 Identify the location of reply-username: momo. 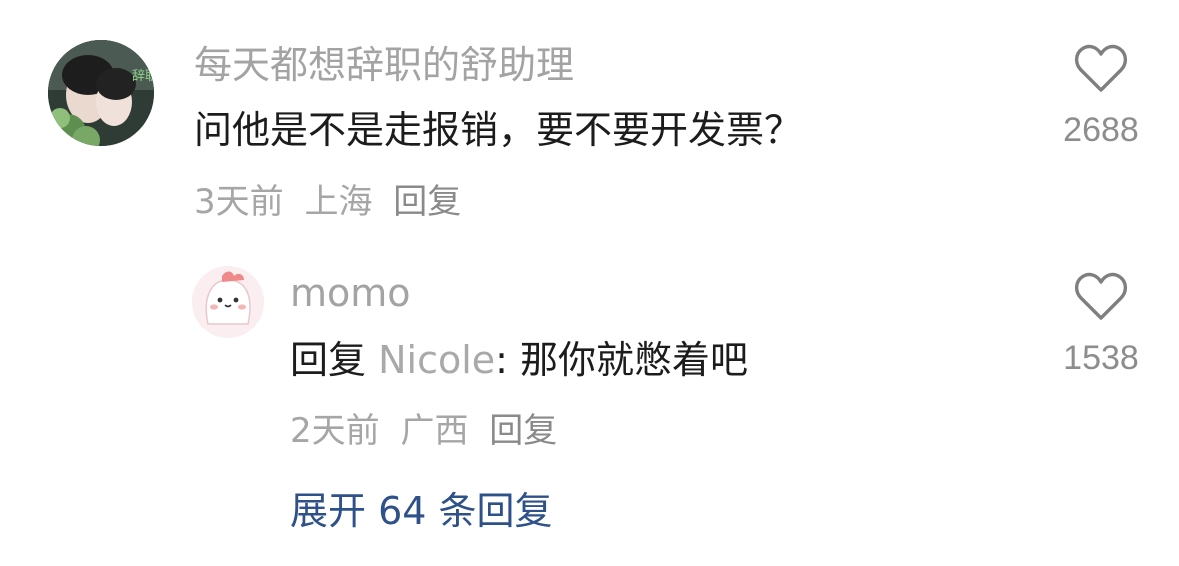
(350, 293).